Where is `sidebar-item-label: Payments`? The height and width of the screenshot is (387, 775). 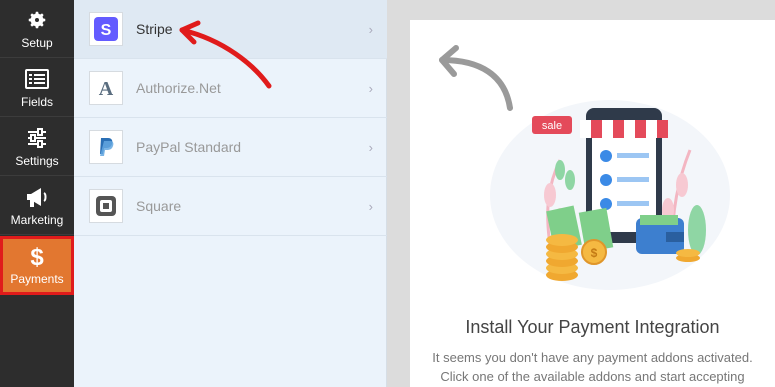 sidebar-item-label: Payments is located at coordinates (37, 279).